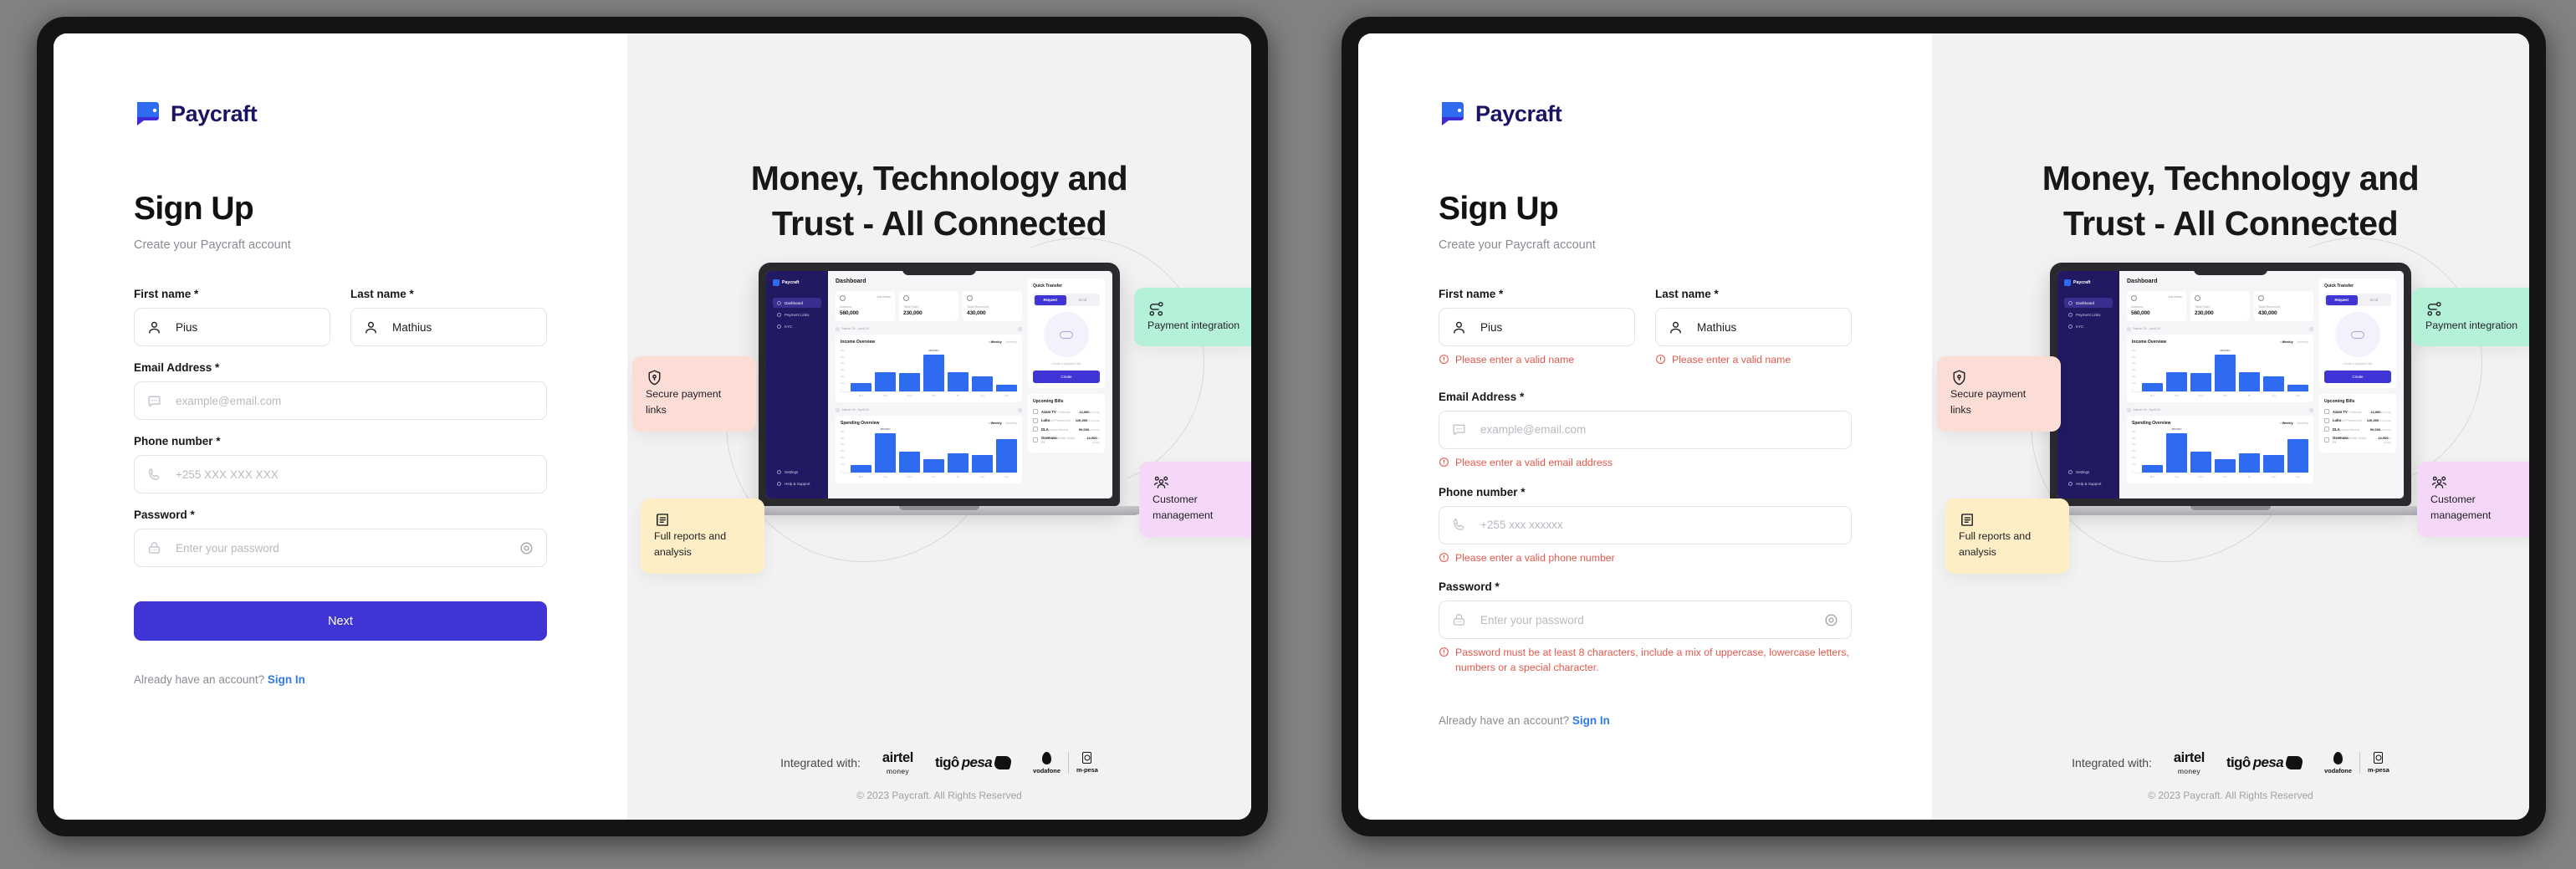 This screenshot has width=2576, height=869. I want to click on x-tick: Fri, so click(958, 395).